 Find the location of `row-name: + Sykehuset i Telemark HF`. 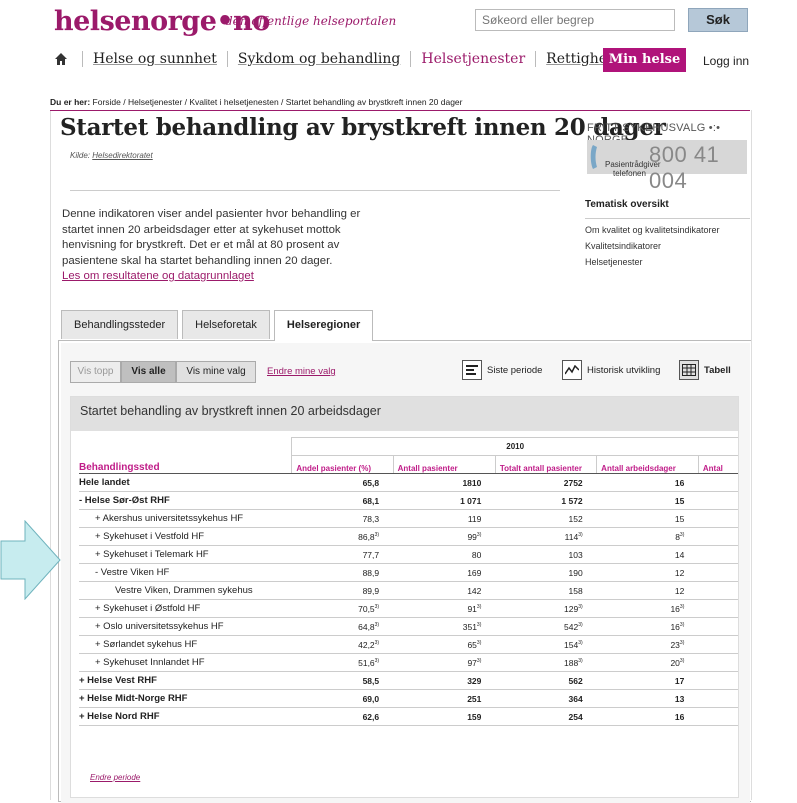

row-name: + Sykehuset i Telemark HF is located at coordinates (185, 554).